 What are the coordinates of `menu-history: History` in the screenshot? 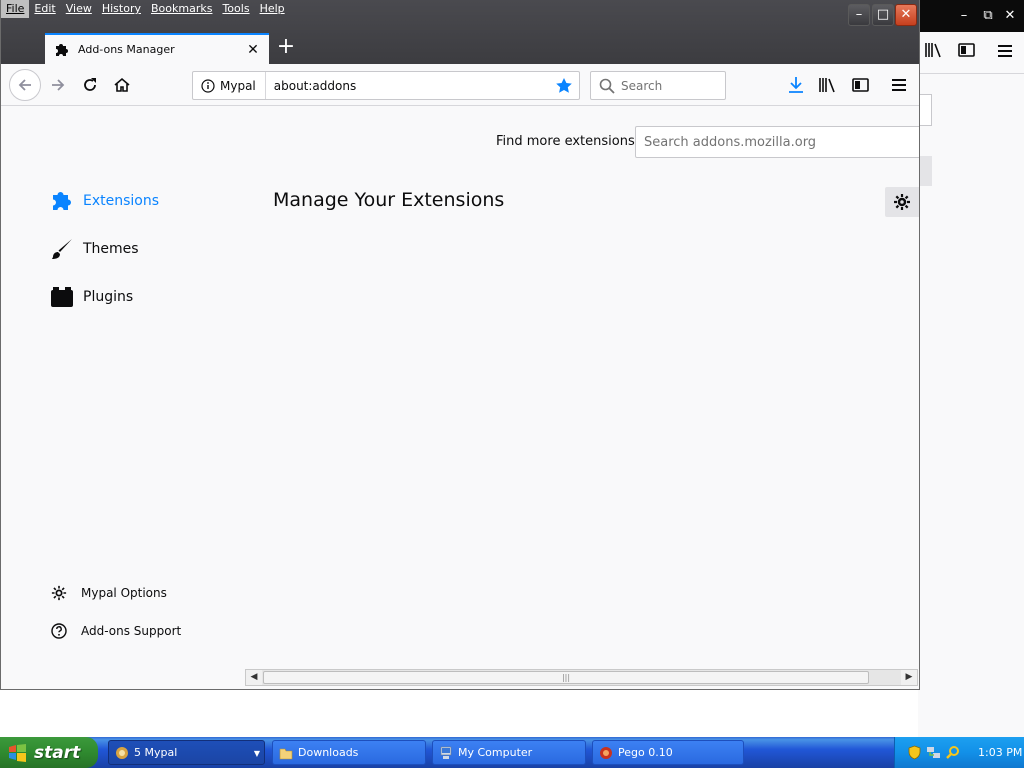 It's located at (121, 9).